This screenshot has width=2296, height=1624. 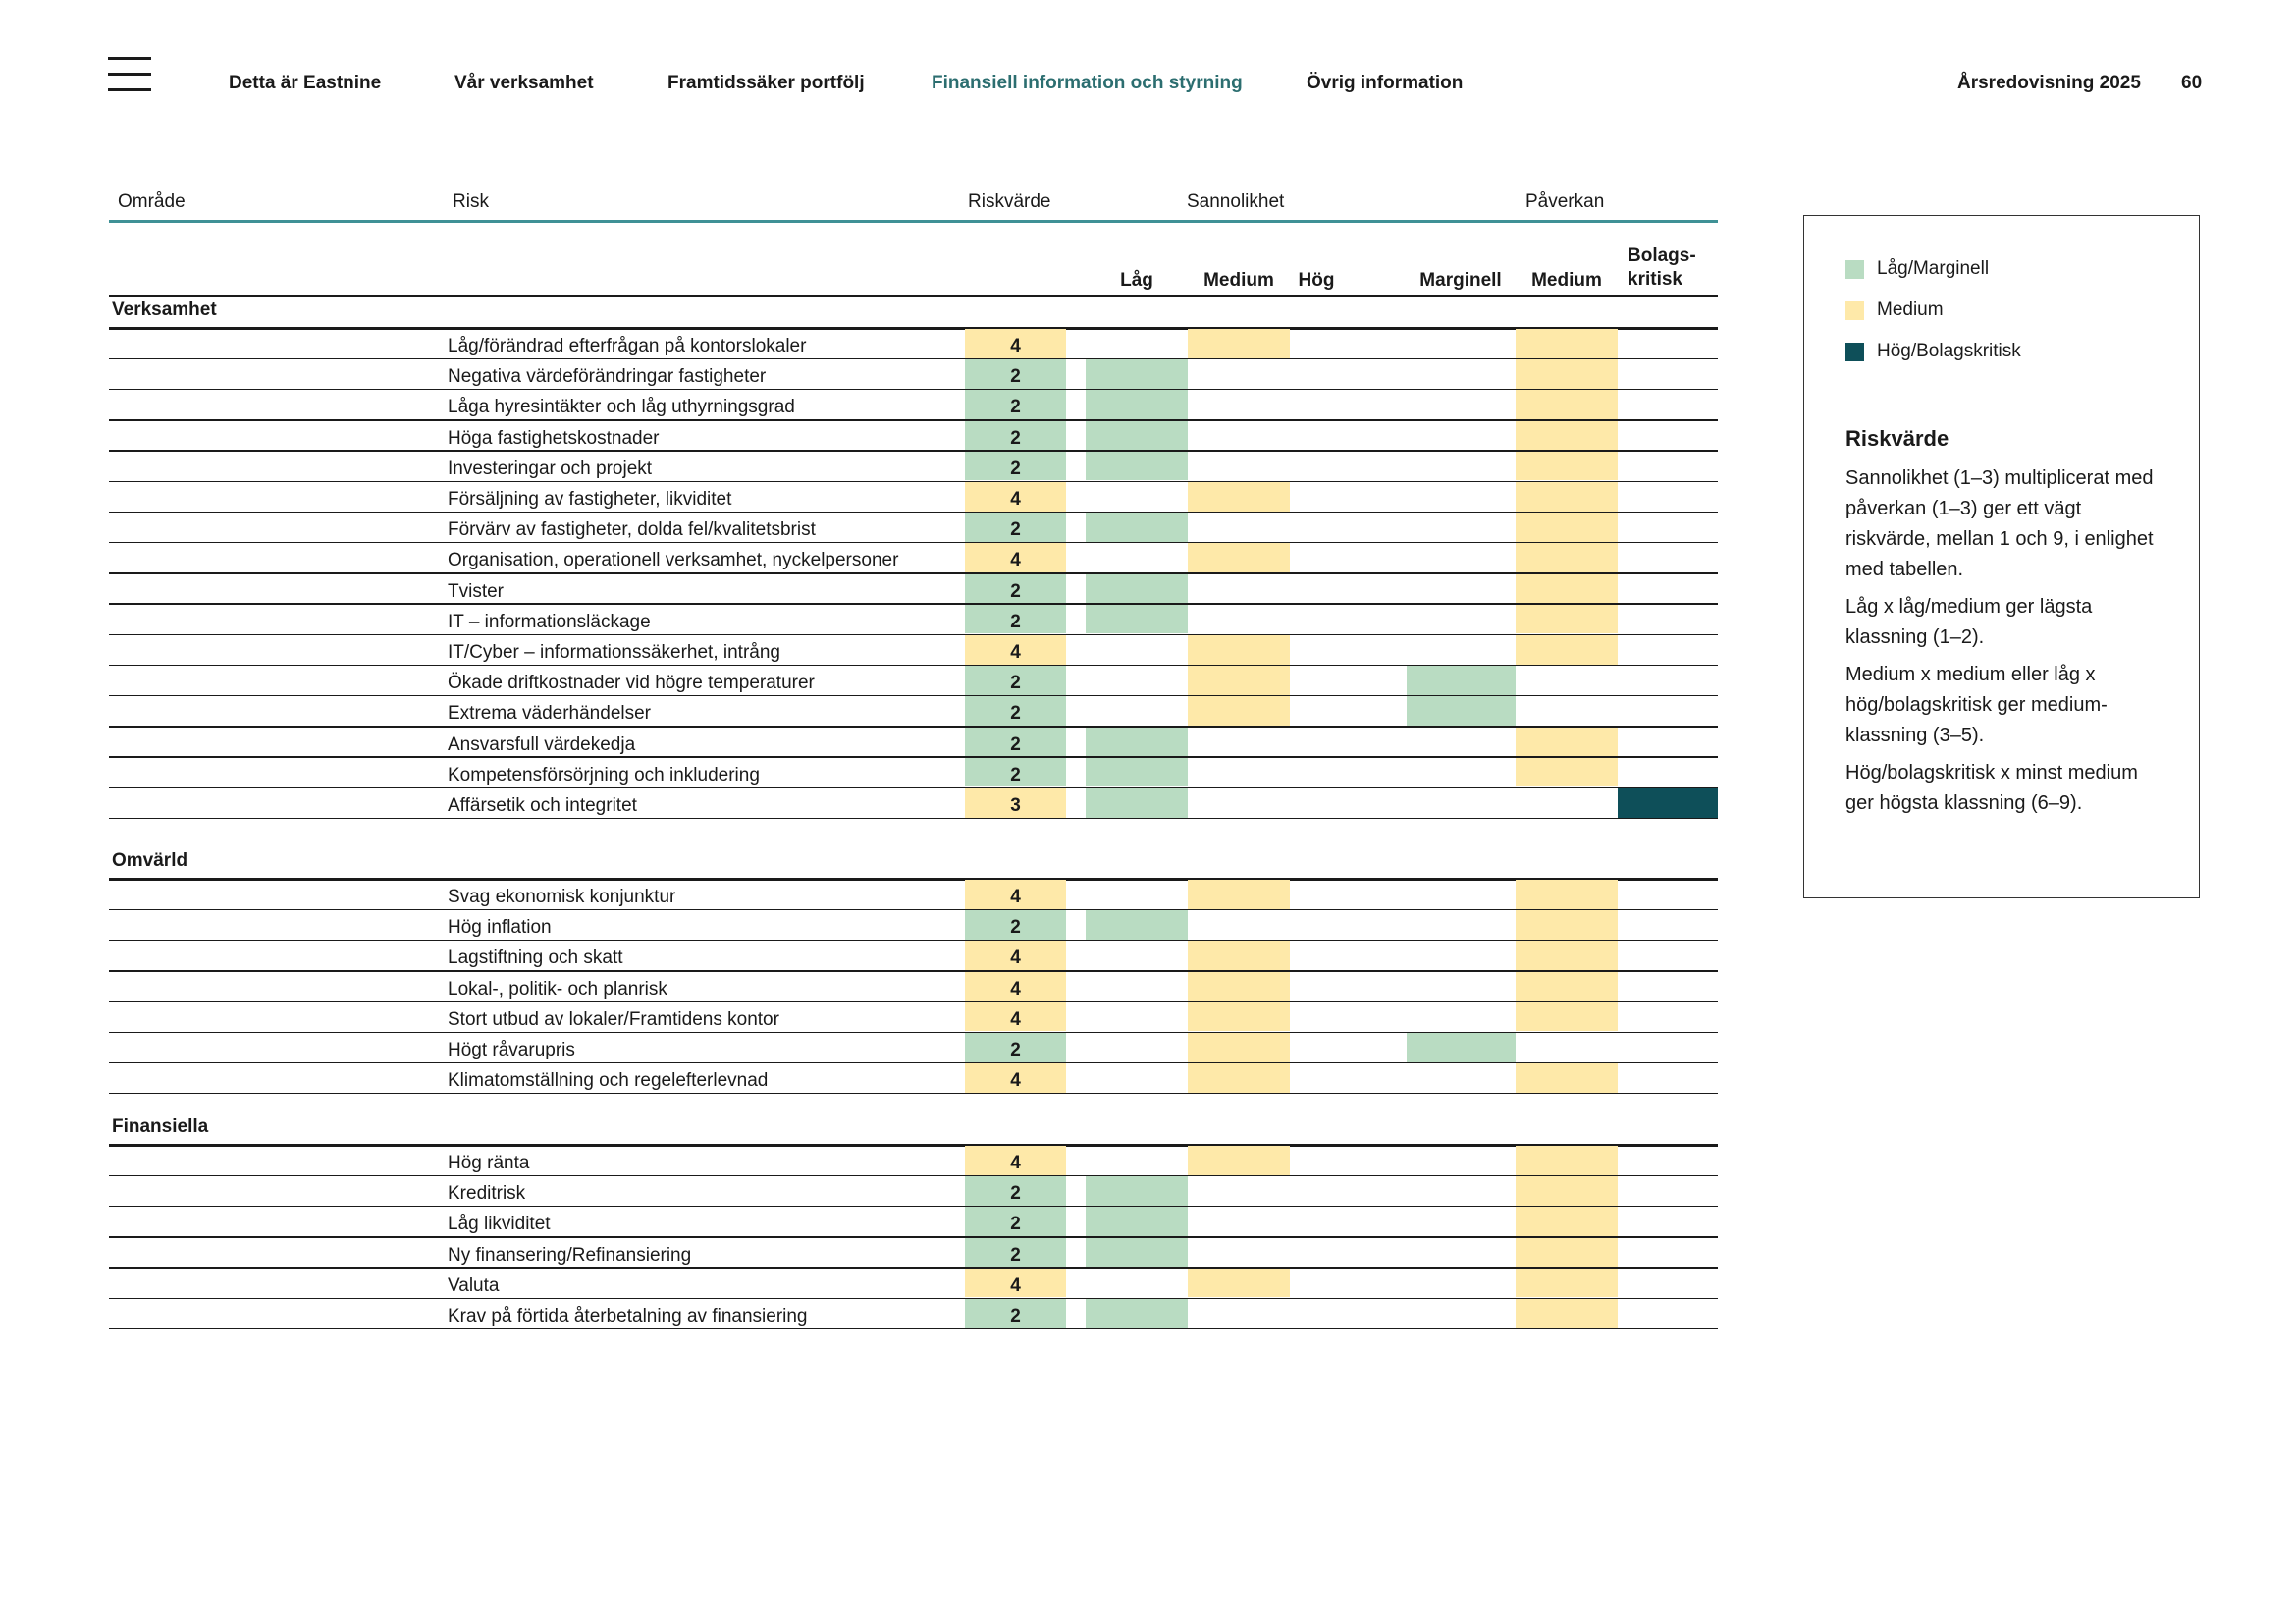 I want to click on legend-swatch-high, so click(x=1855, y=352).